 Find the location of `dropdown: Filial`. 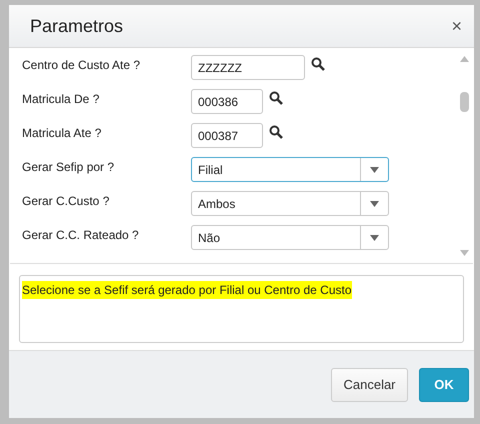

dropdown: Filial is located at coordinates (290, 169).